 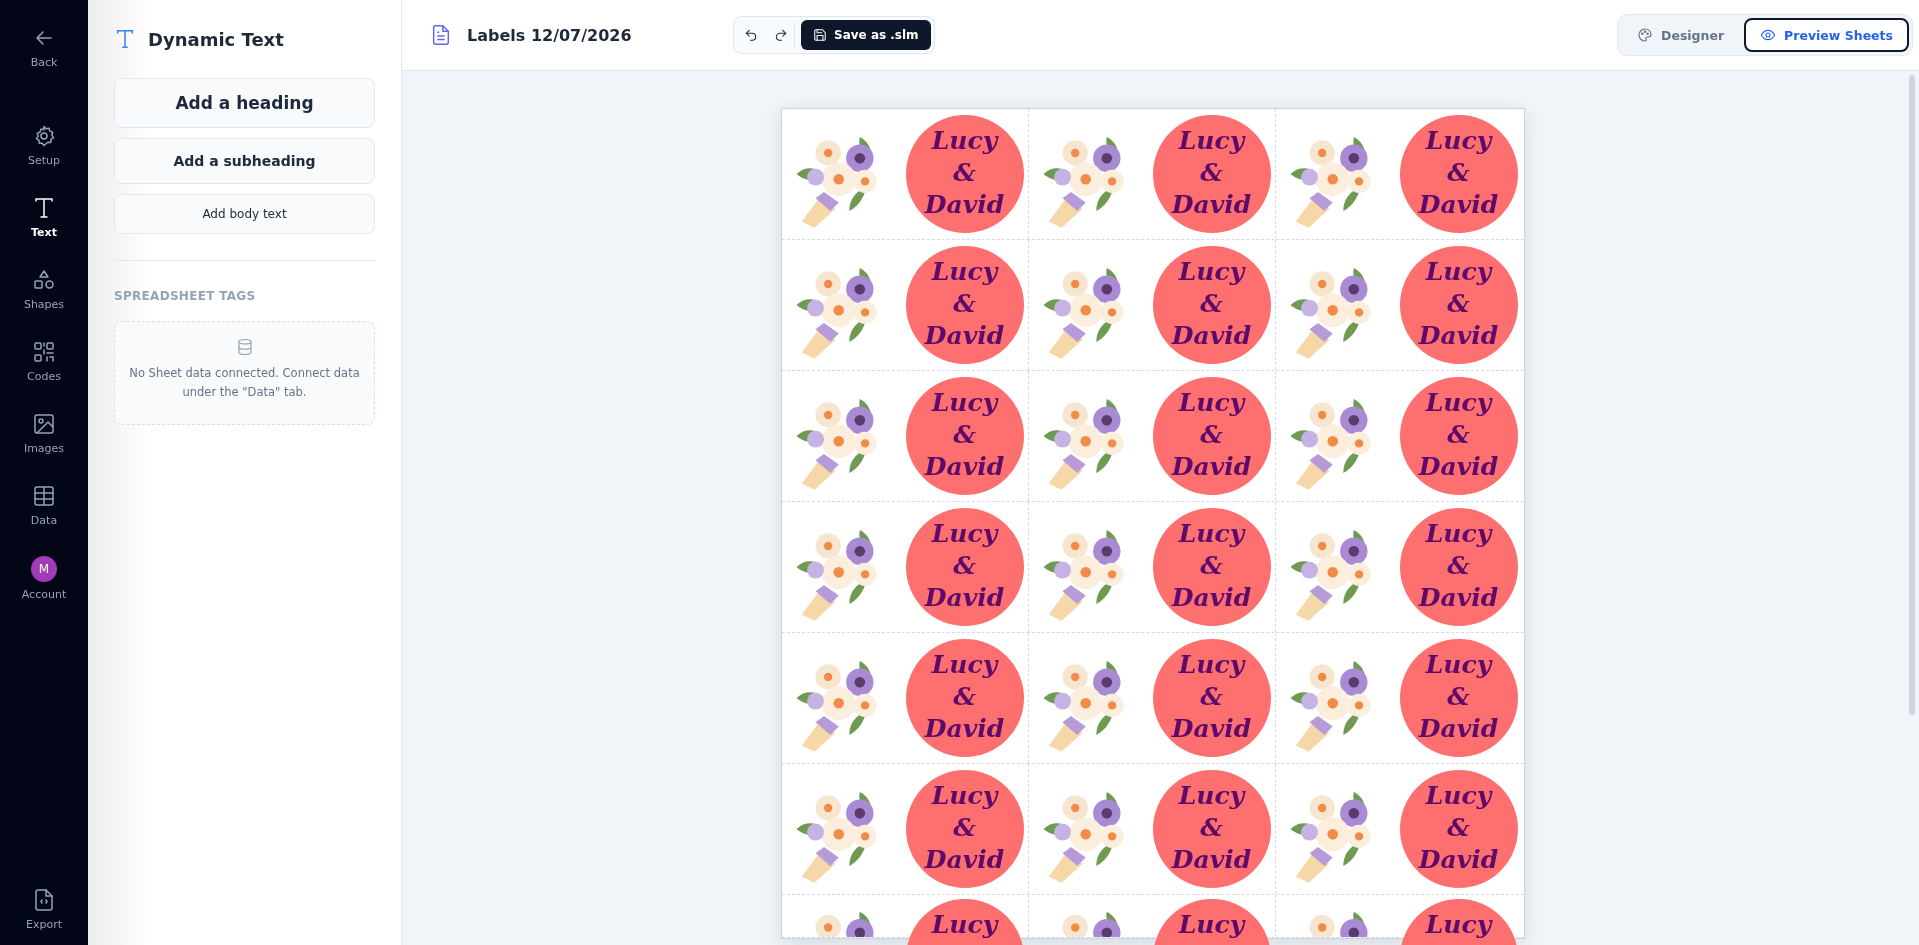 What do you see at coordinates (244, 347) in the screenshot?
I see `database-icon` at bounding box center [244, 347].